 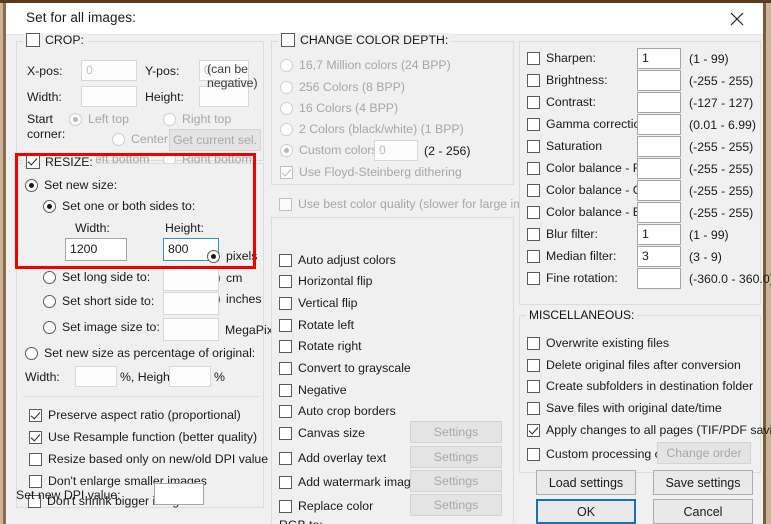 What do you see at coordinates (586, 511) in the screenshot?
I see `ok-button: OK` at bounding box center [586, 511].